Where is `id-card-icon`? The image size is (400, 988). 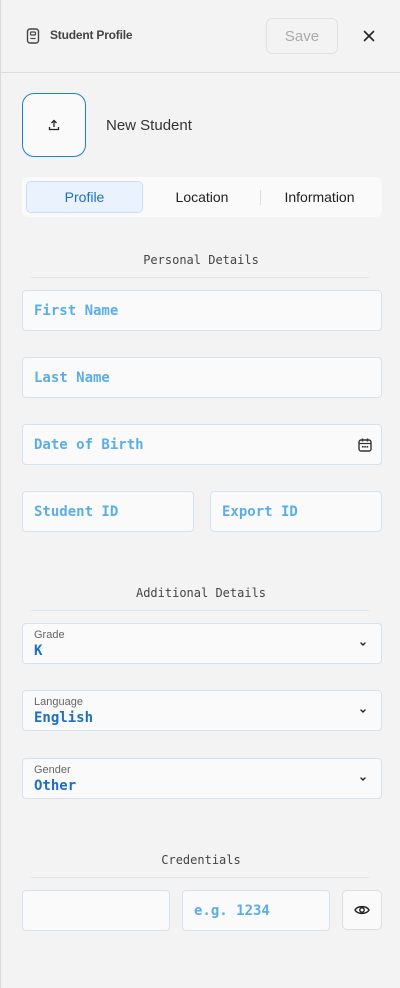 id-card-icon is located at coordinates (33, 36).